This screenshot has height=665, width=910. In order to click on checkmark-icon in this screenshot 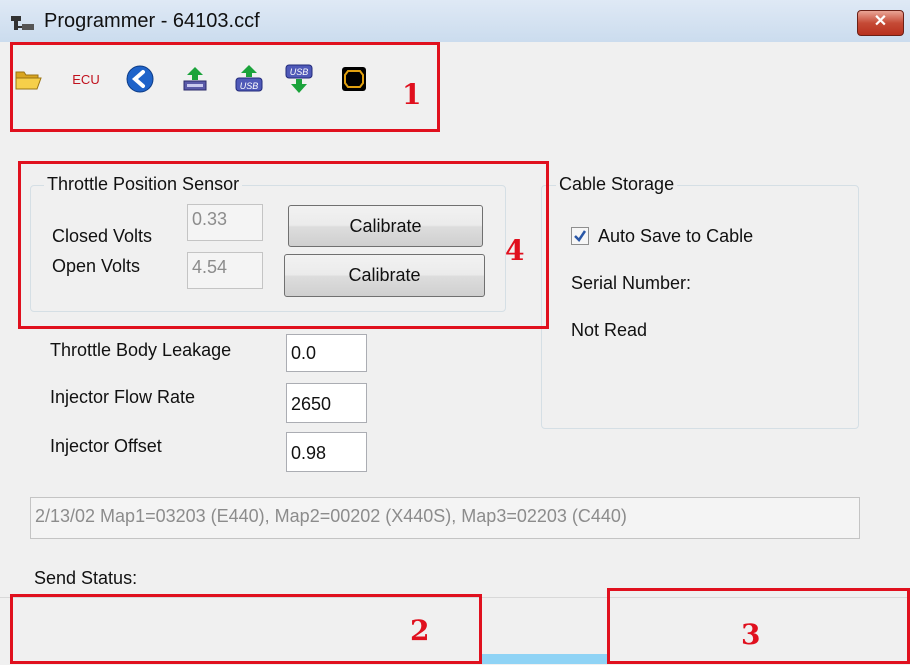, I will do `click(580, 236)`.